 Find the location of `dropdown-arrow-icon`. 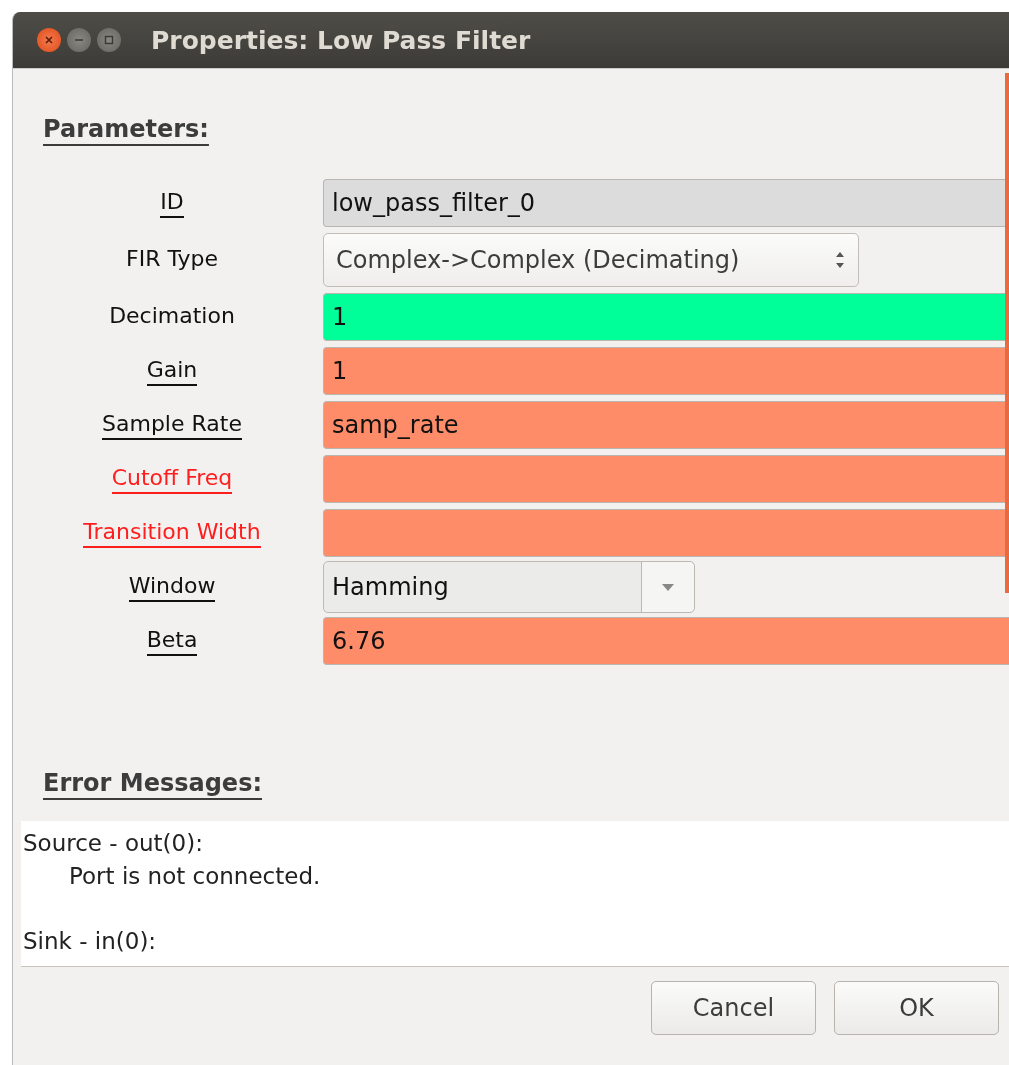

dropdown-arrow-icon is located at coordinates (668, 587).